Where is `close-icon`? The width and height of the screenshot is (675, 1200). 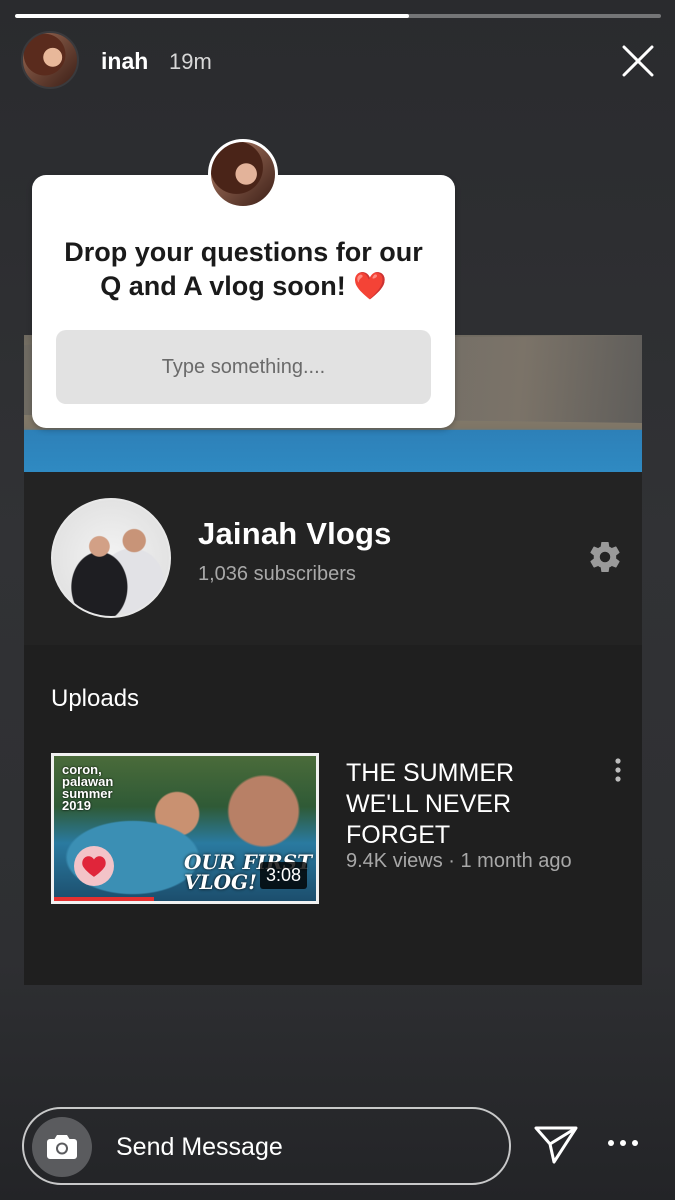
close-icon is located at coordinates (638, 61).